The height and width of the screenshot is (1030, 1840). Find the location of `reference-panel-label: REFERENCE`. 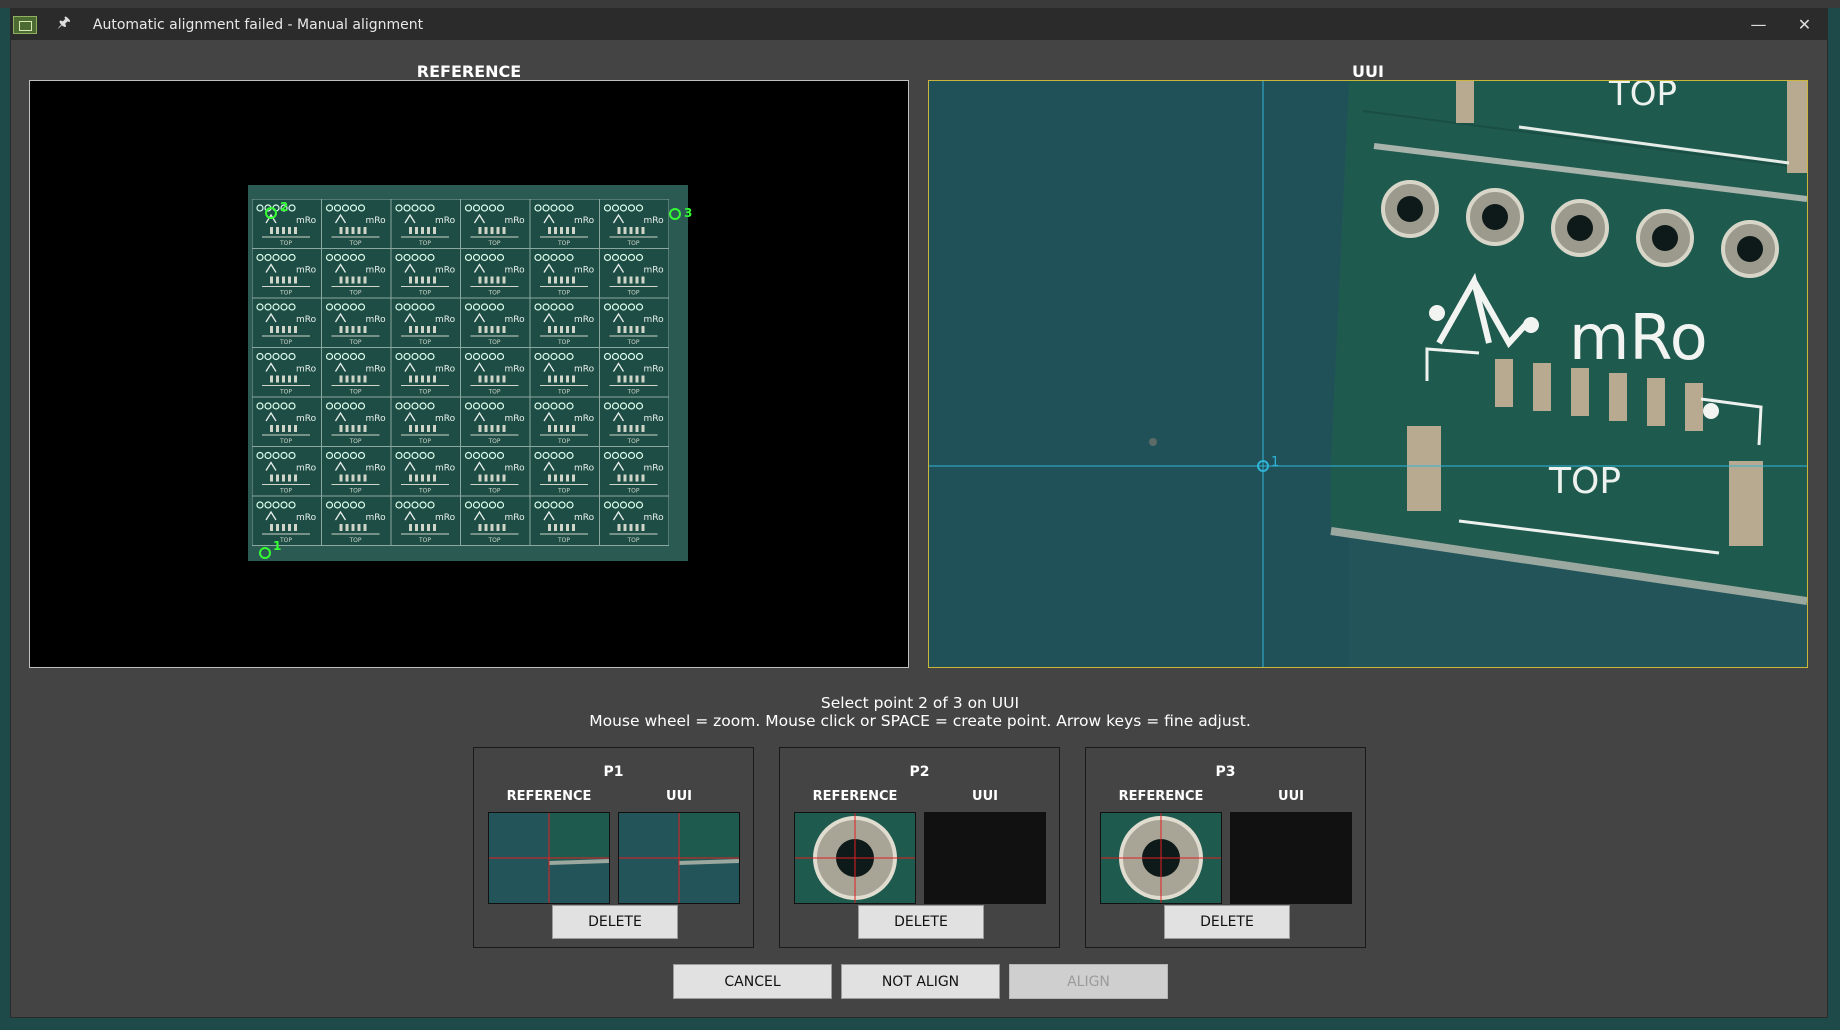

reference-panel-label: REFERENCE is located at coordinates (469, 71).